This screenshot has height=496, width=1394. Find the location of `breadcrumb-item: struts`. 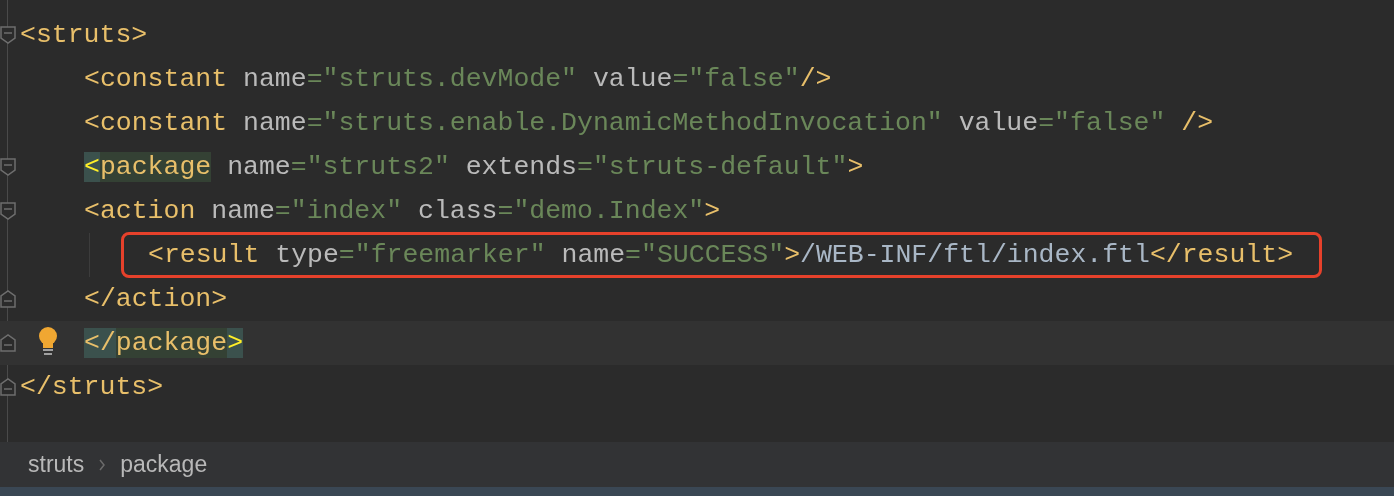

breadcrumb-item: struts is located at coordinates (56, 464).